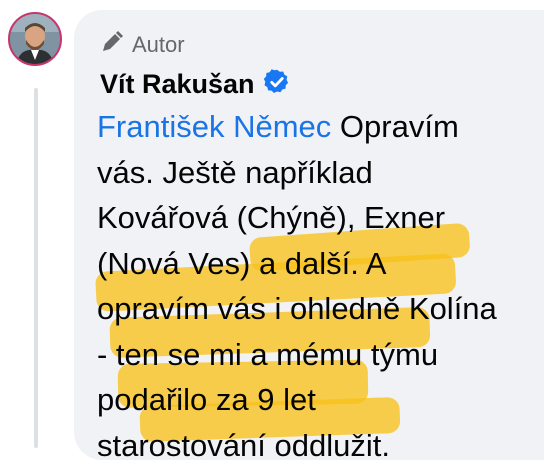 Image resolution: width=544 pixels, height=468 pixels. Describe the element at coordinates (35, 39) in the screenshot. I see `avatar` at that location.